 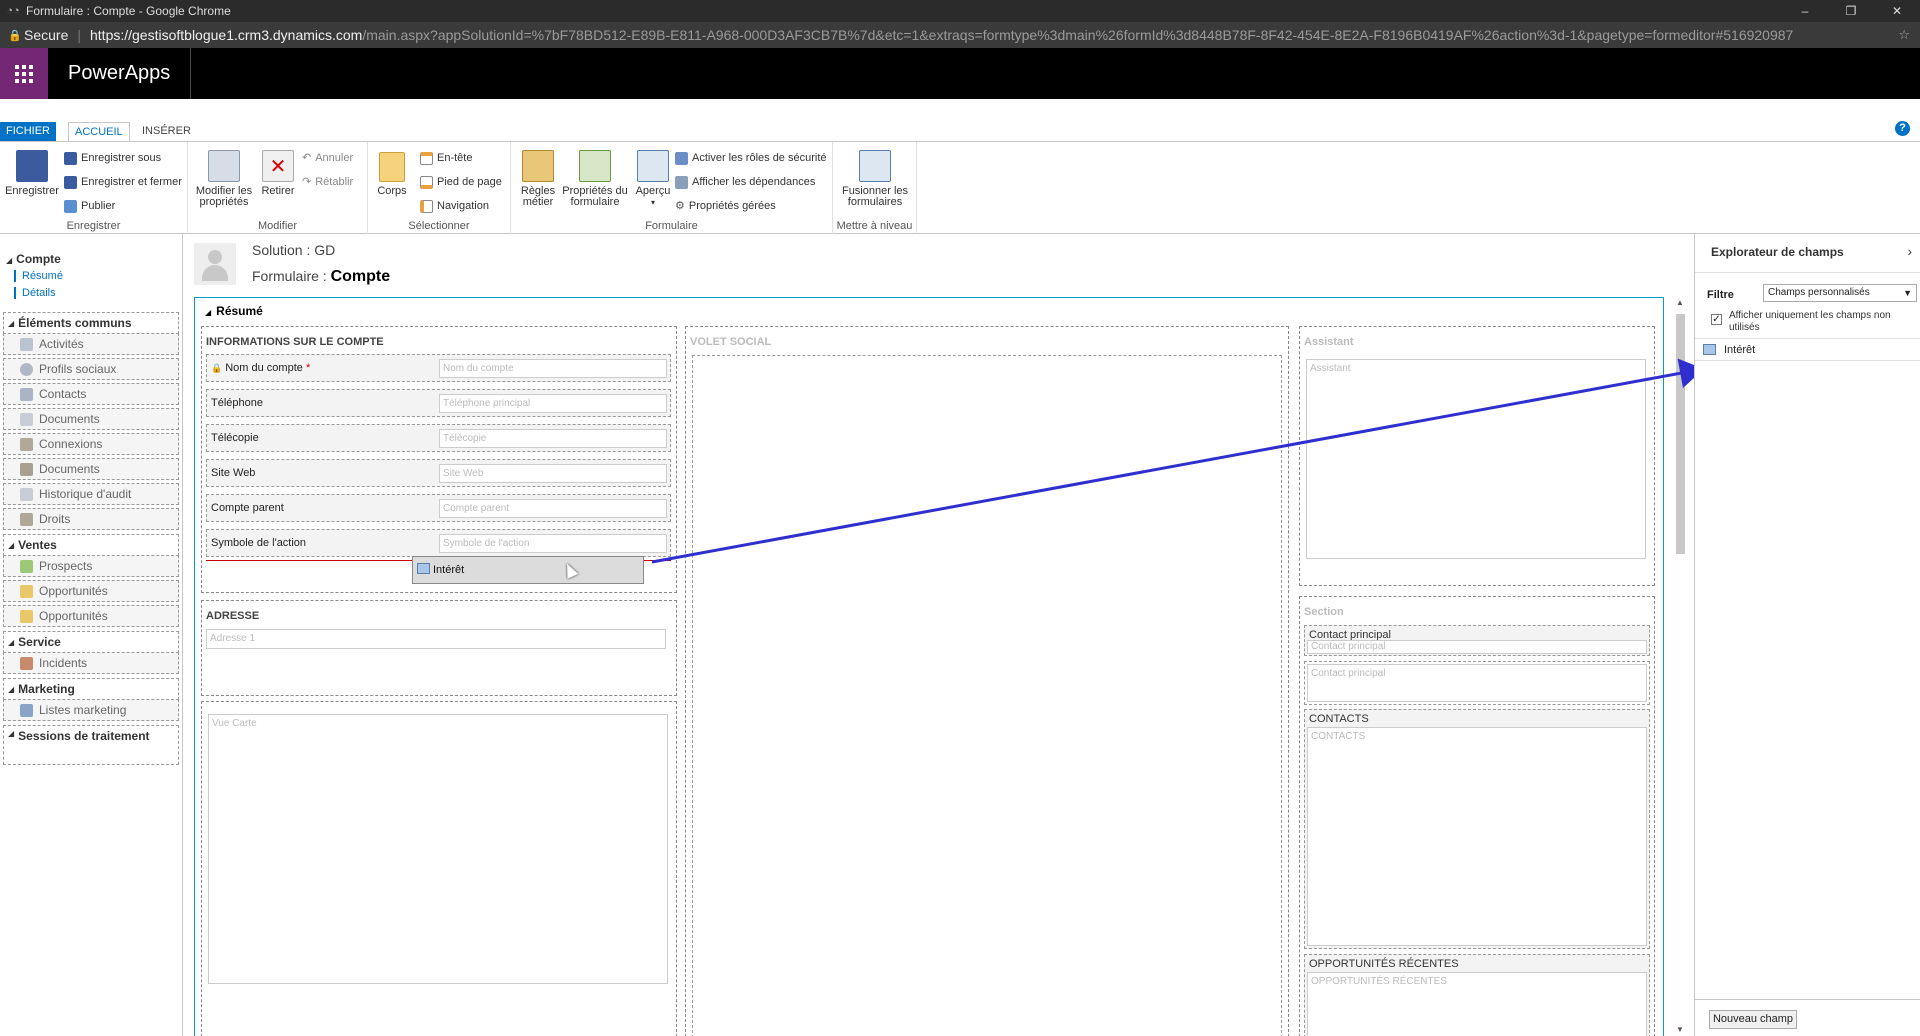 I want to click on navigation-button: Navigation, so click(x=454, y=206).